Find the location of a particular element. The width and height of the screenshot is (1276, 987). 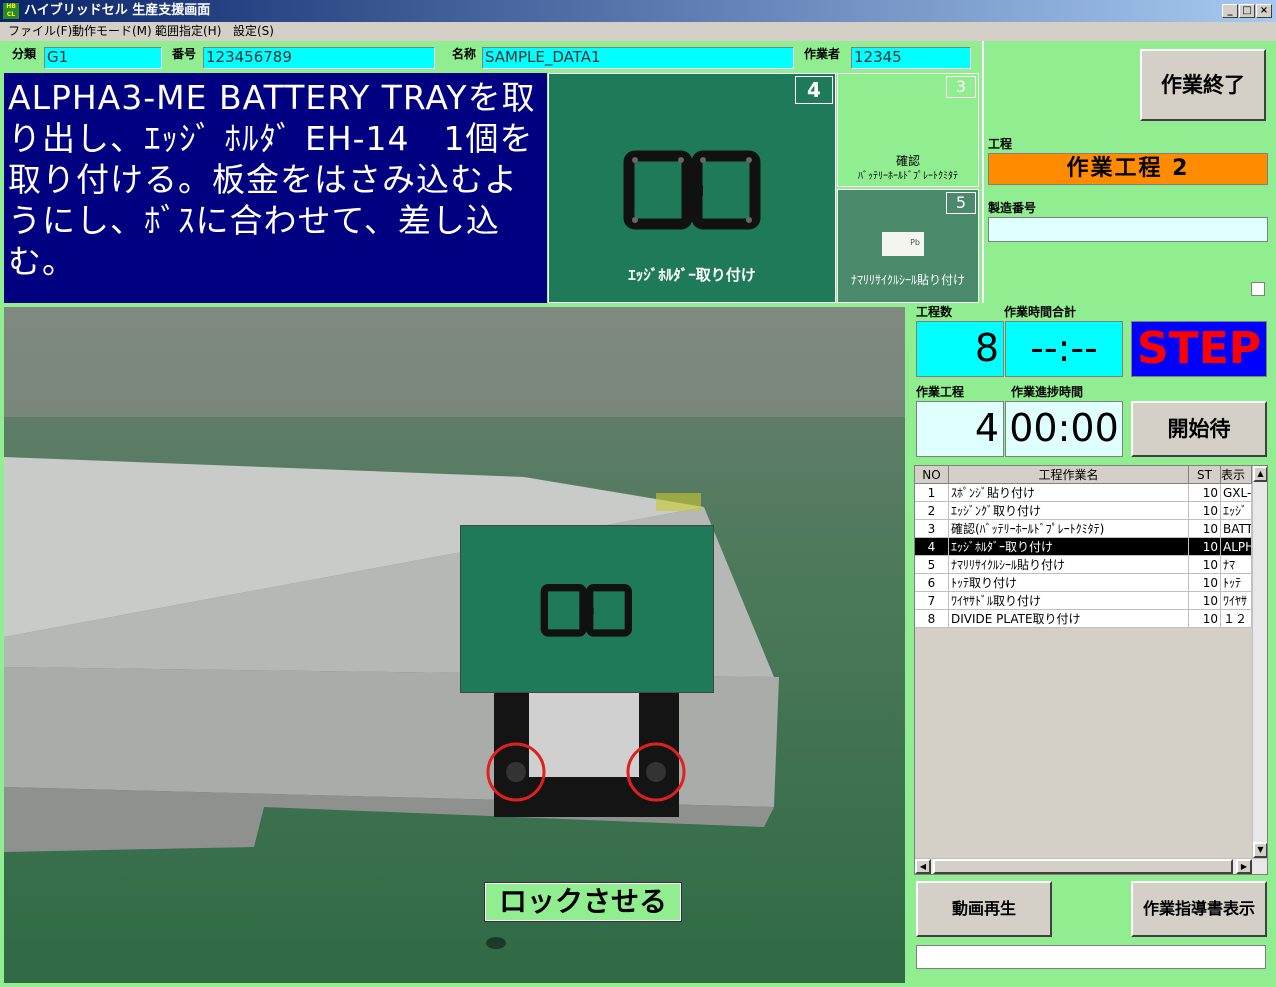

meisho-field: SAMPLE_DATA1 is located at coordinates (638, 58).